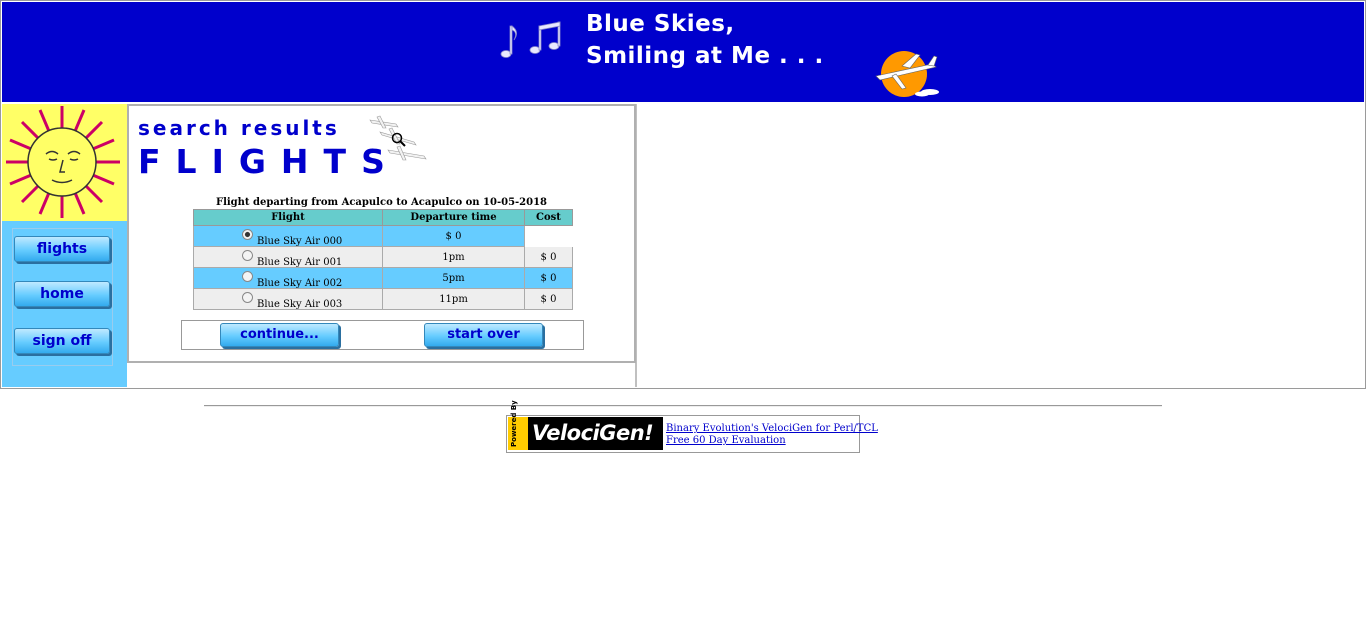 Image resolution: width=1366 pixels, height=617 pixels. Describe the element at coordinates (683, 406) in the screenshot. I see `footer-divider` at that location.